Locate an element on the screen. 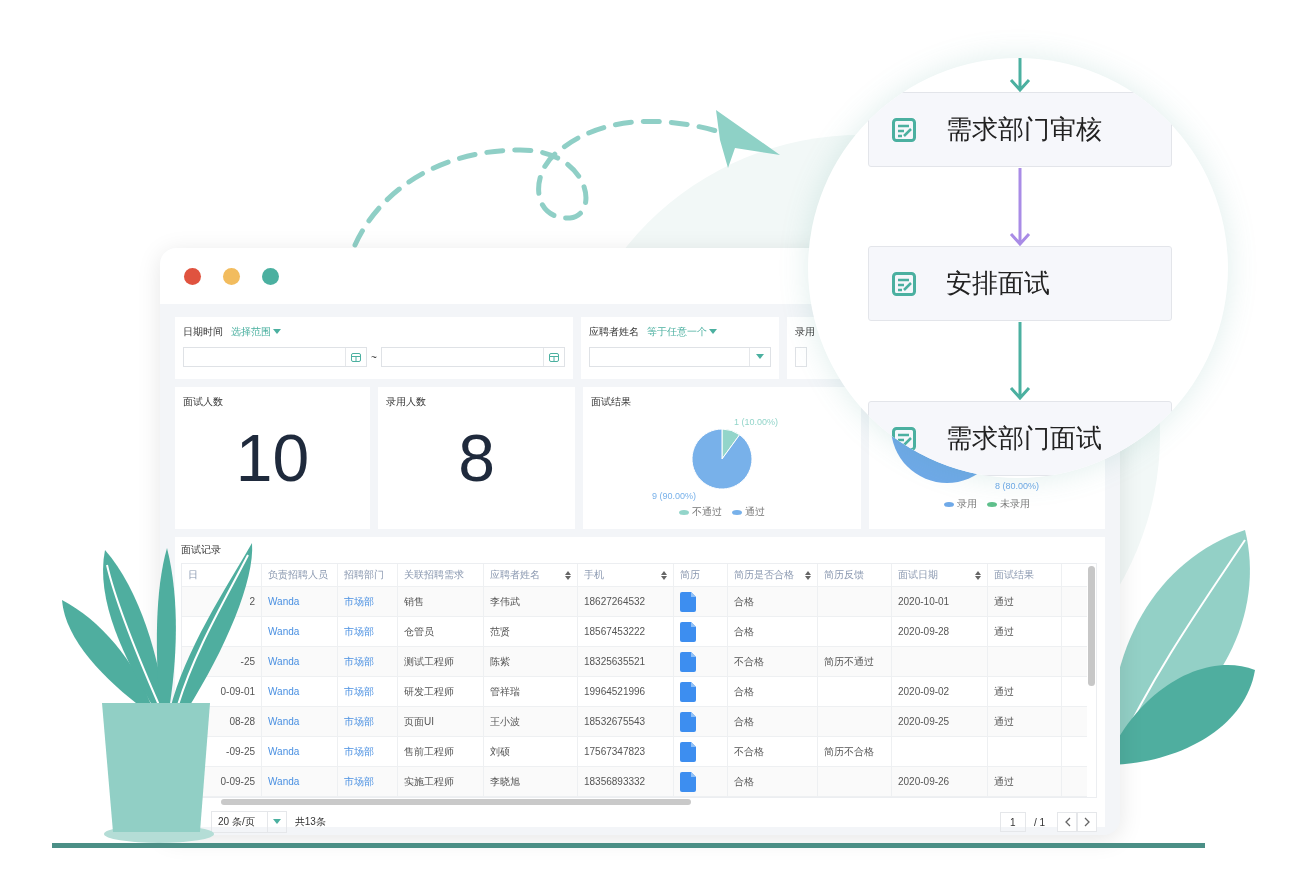  chevron-left-icon is located at coordinates (1067, 822).